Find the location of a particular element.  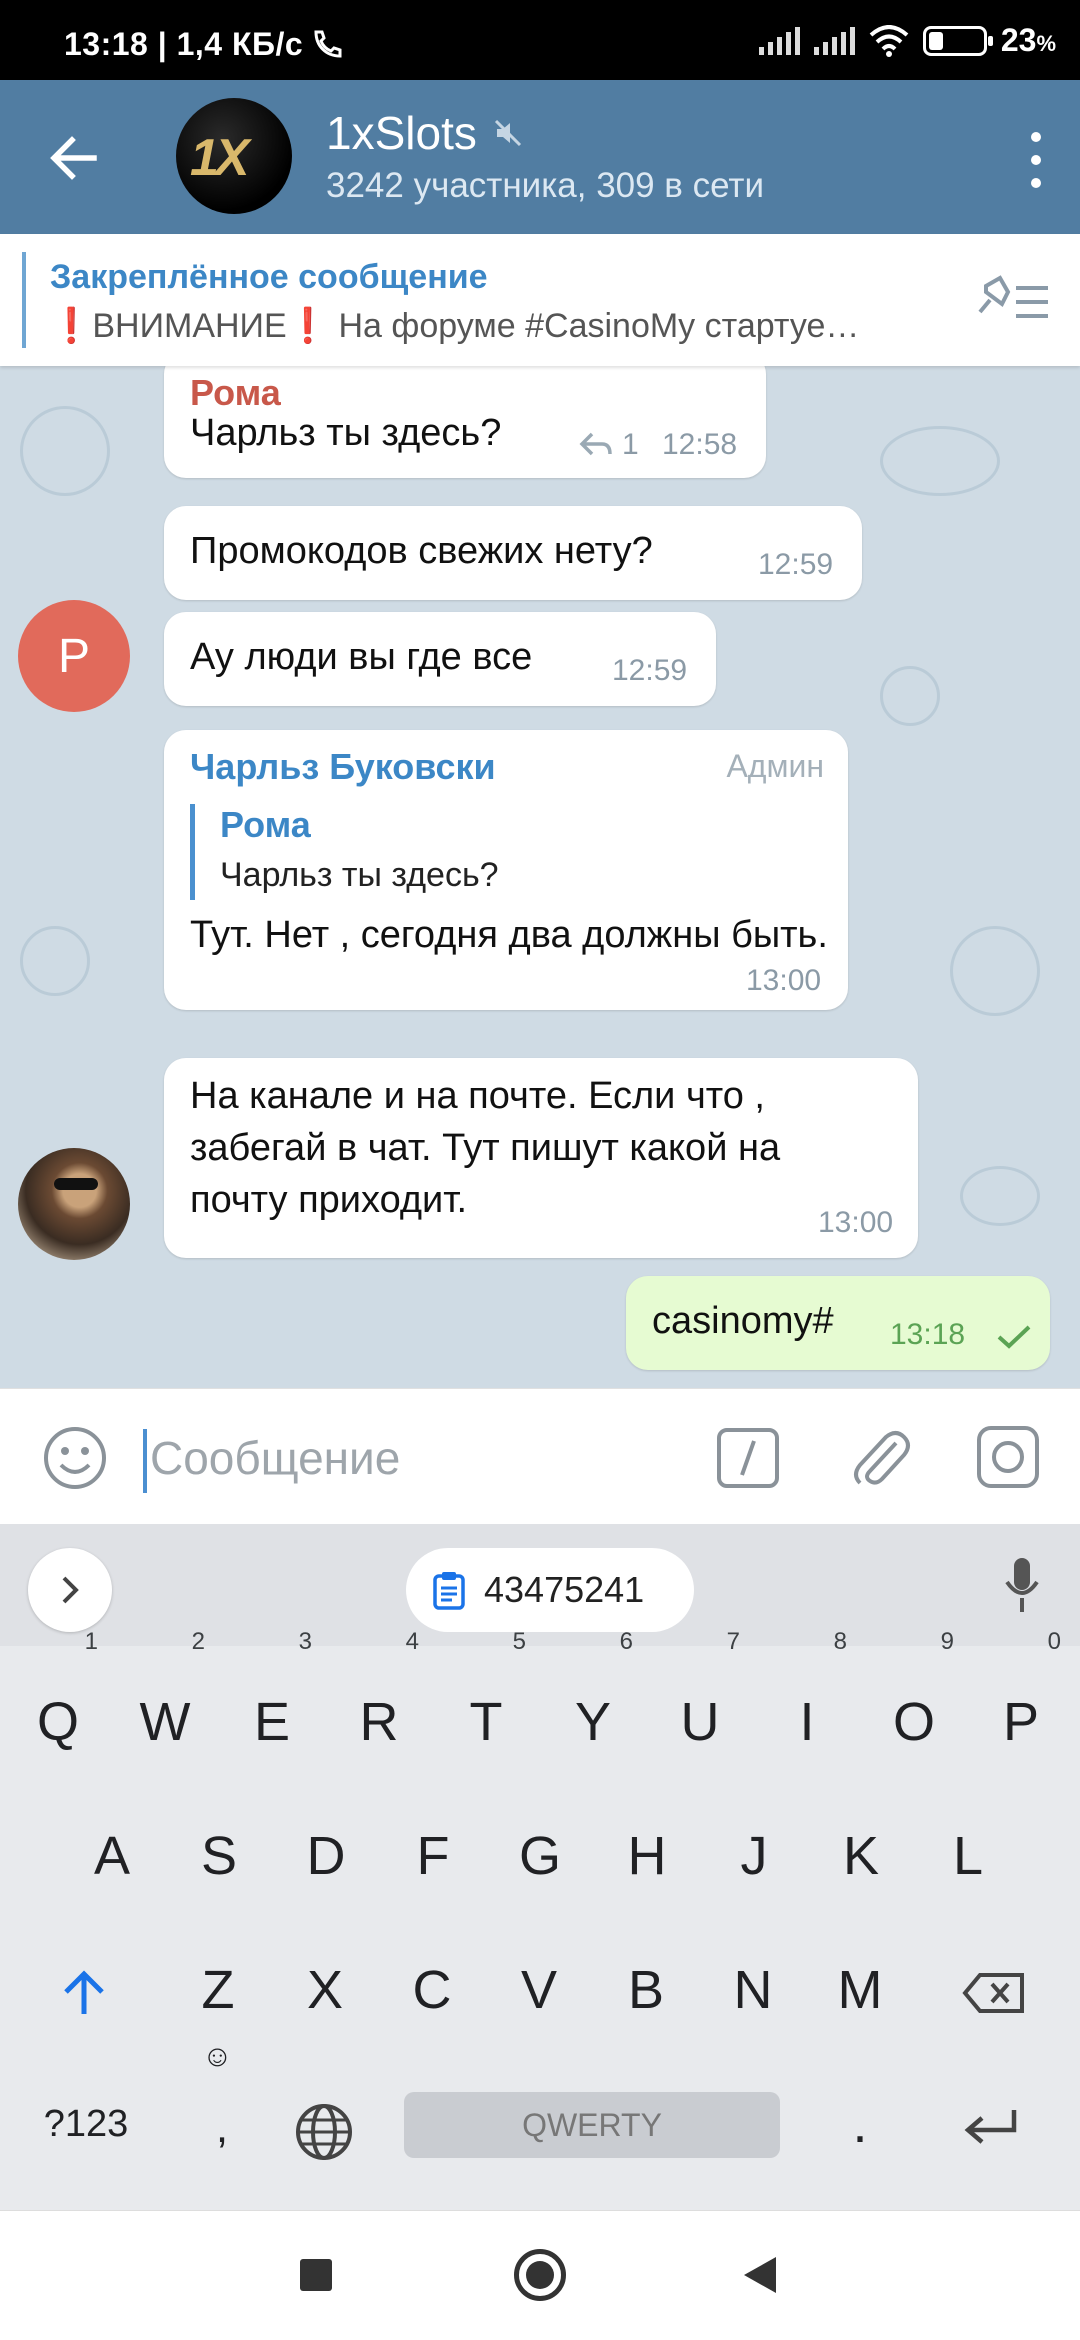

key-x: X is located at coordinates (325, 1990).